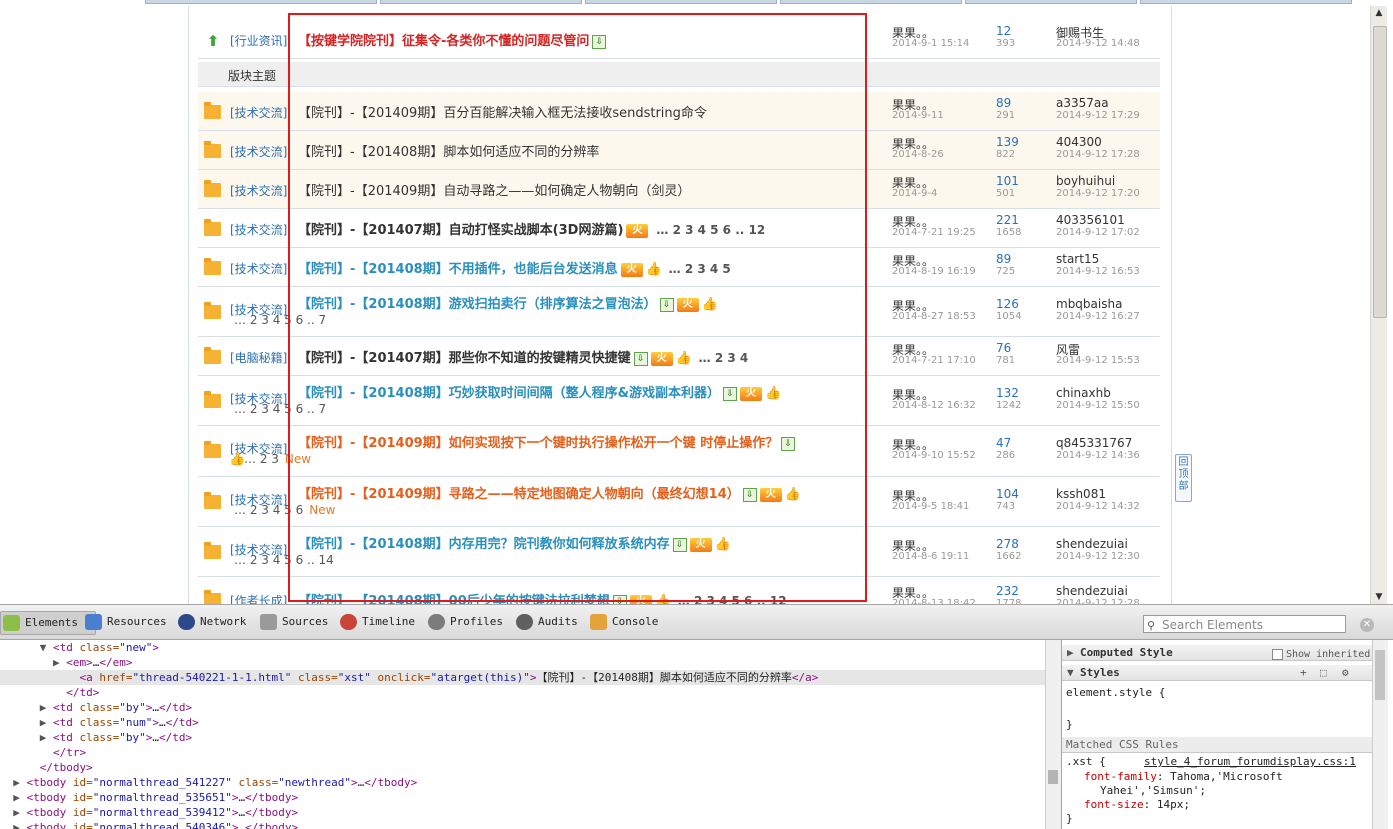 The width and height of the screenshot is (1393, 829). I want to click on scroll-down-icon: ▼, so click(1379, 597).